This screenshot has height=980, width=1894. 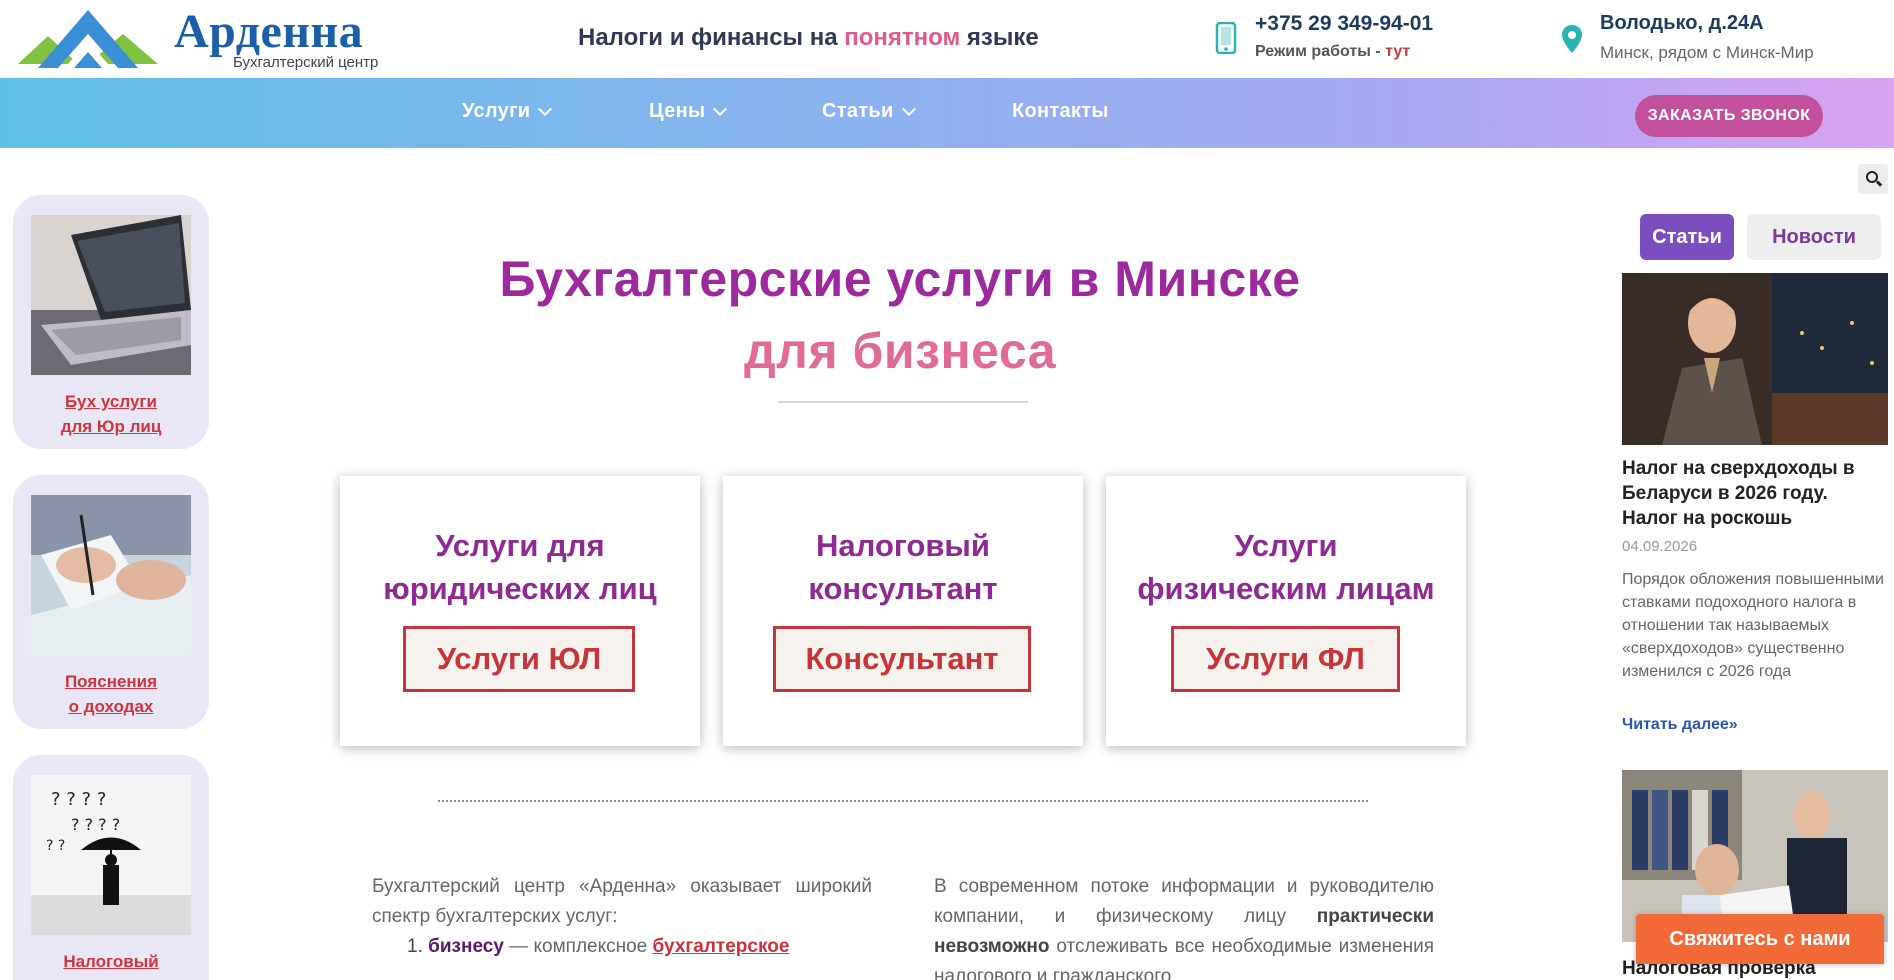 I want to click on contact-us-button: Свяжитесь с нами, so click(x=1760, y=939).